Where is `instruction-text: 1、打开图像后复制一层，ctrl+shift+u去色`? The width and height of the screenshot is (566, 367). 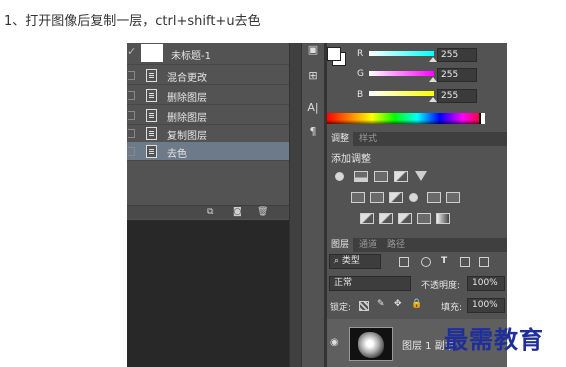 instruction-text: 1、打开图像后复制一层，ctrl+shift+u去色 is located at coordinates (132, 21).